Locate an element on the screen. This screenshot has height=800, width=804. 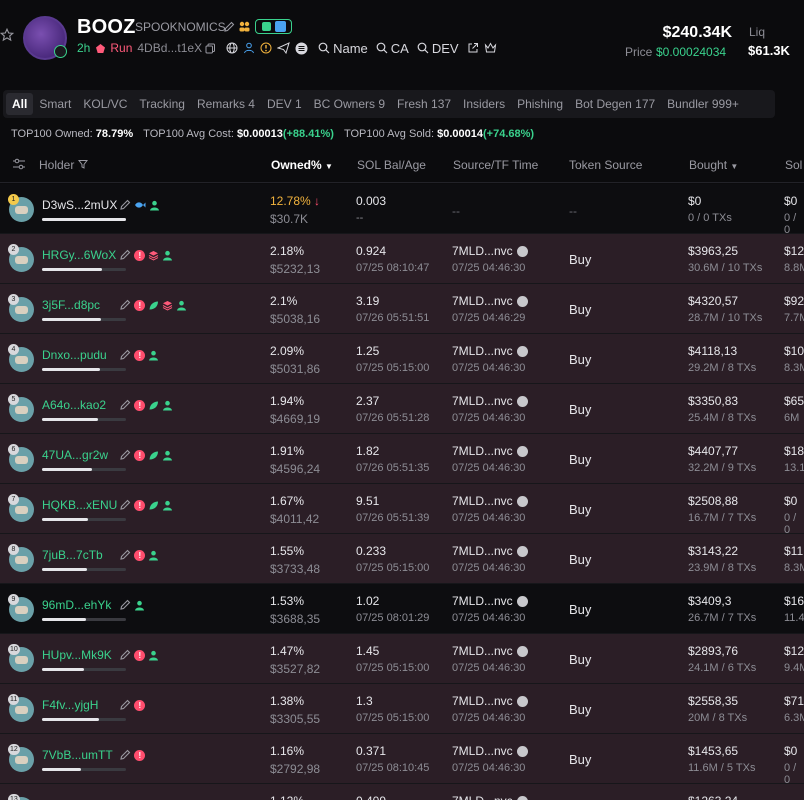
holding-bar is located at coordinates (84, 219).